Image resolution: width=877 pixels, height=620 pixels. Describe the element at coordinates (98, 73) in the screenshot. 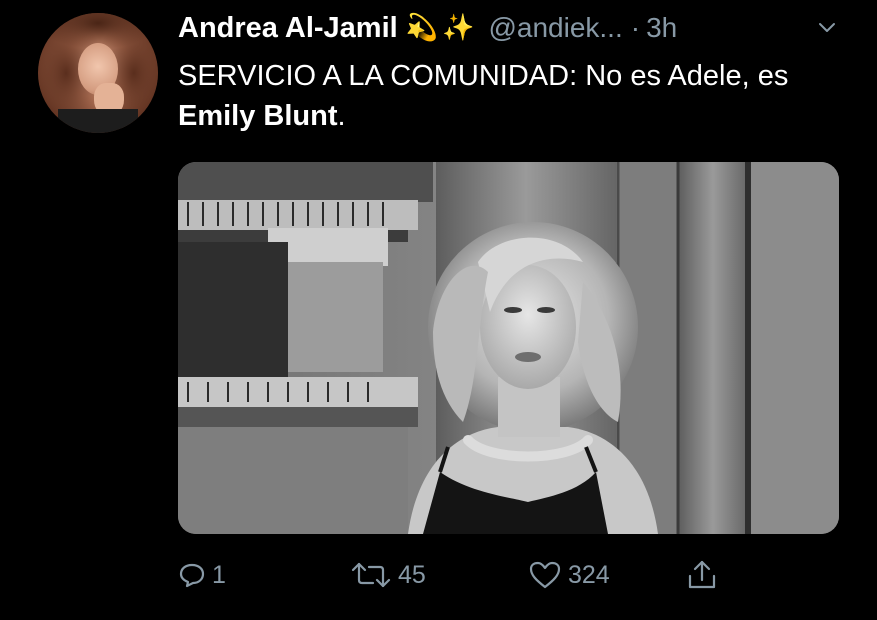

I see `avatar` at that location.